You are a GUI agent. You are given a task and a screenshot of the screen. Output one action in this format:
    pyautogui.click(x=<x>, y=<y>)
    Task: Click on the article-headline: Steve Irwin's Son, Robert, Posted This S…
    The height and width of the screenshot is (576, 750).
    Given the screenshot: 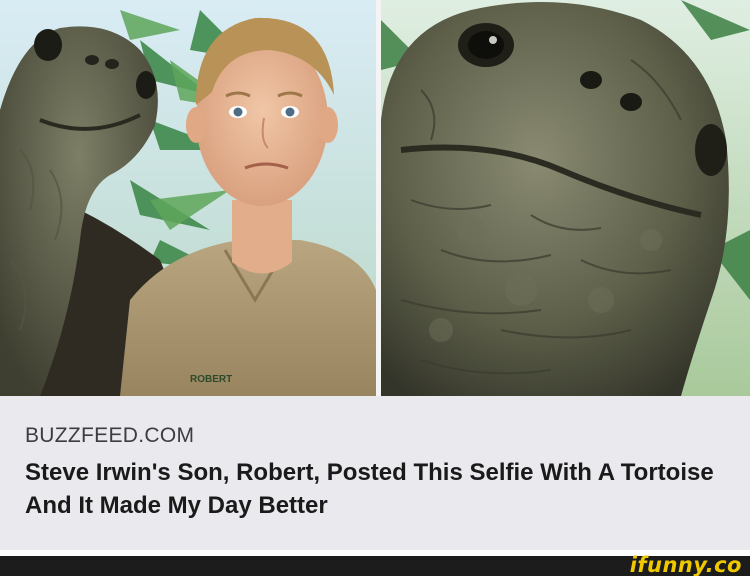 What is the action you would take?
    pyautogui.click(x=375, y=489)
    